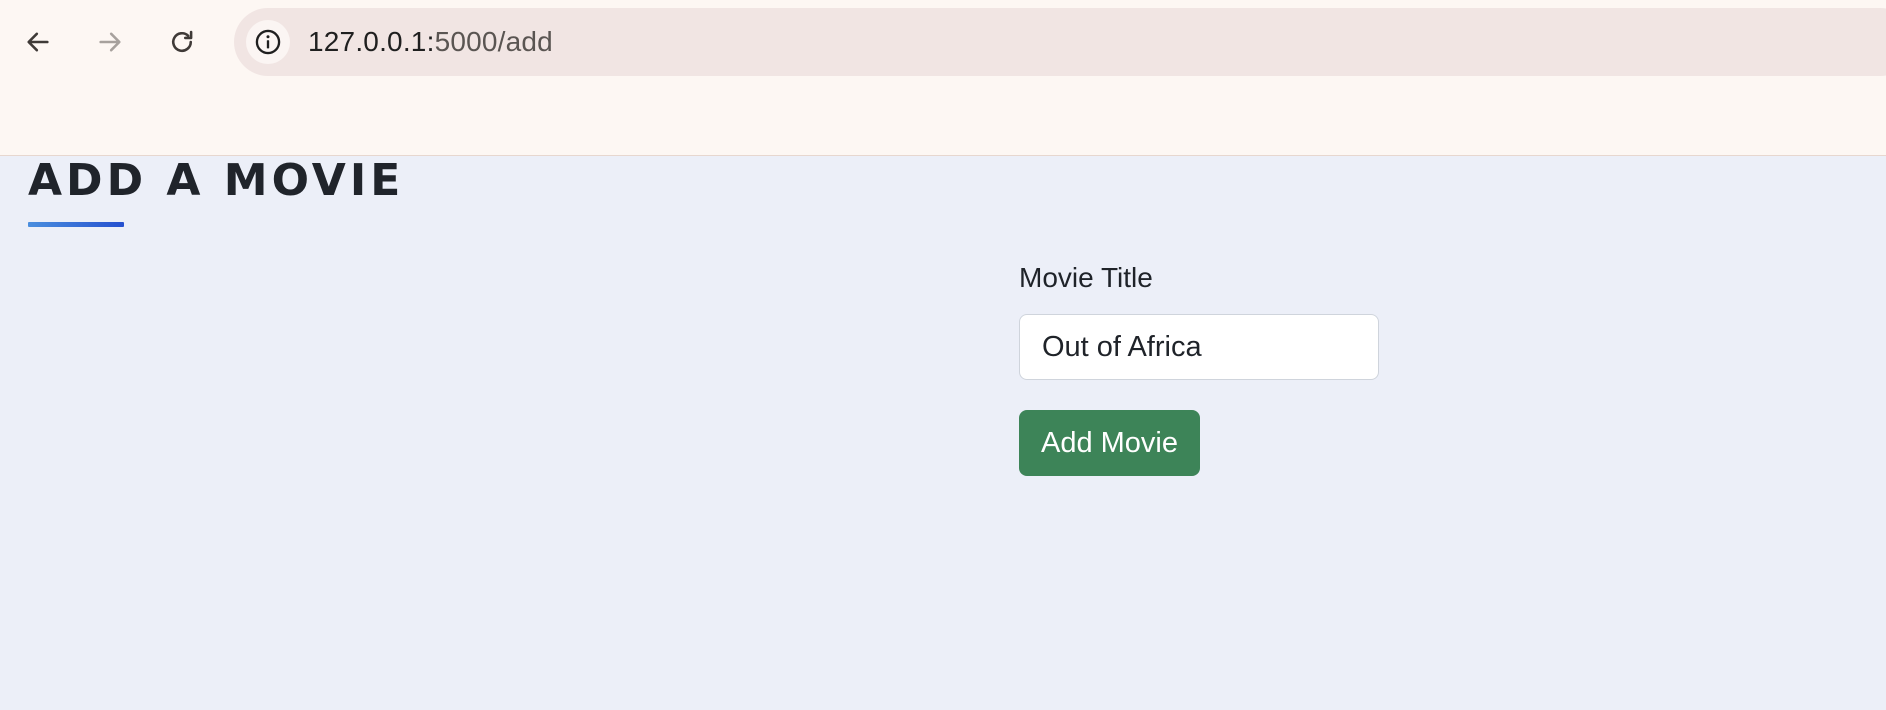 The width and height of the screenshot is (1886, 710). I want to click on reload-button, so click(182, 42).